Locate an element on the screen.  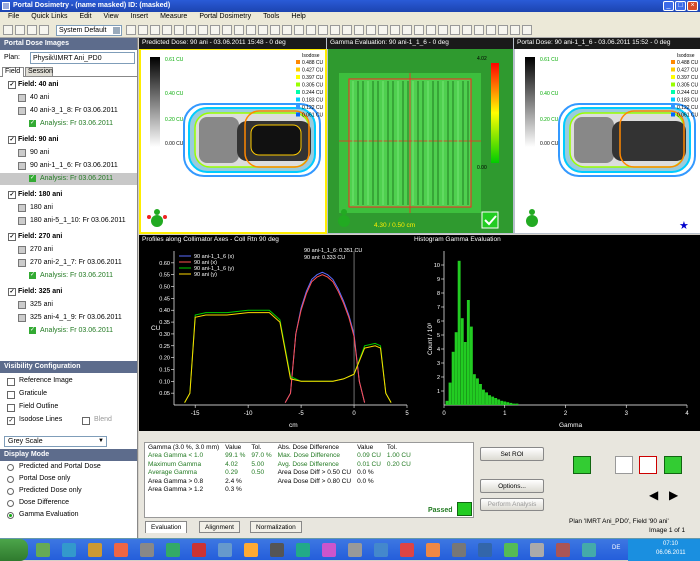
prediction-item: 180 ani-5_1_10: Fr 03.06.2011 is located at coordinates (68, 221).